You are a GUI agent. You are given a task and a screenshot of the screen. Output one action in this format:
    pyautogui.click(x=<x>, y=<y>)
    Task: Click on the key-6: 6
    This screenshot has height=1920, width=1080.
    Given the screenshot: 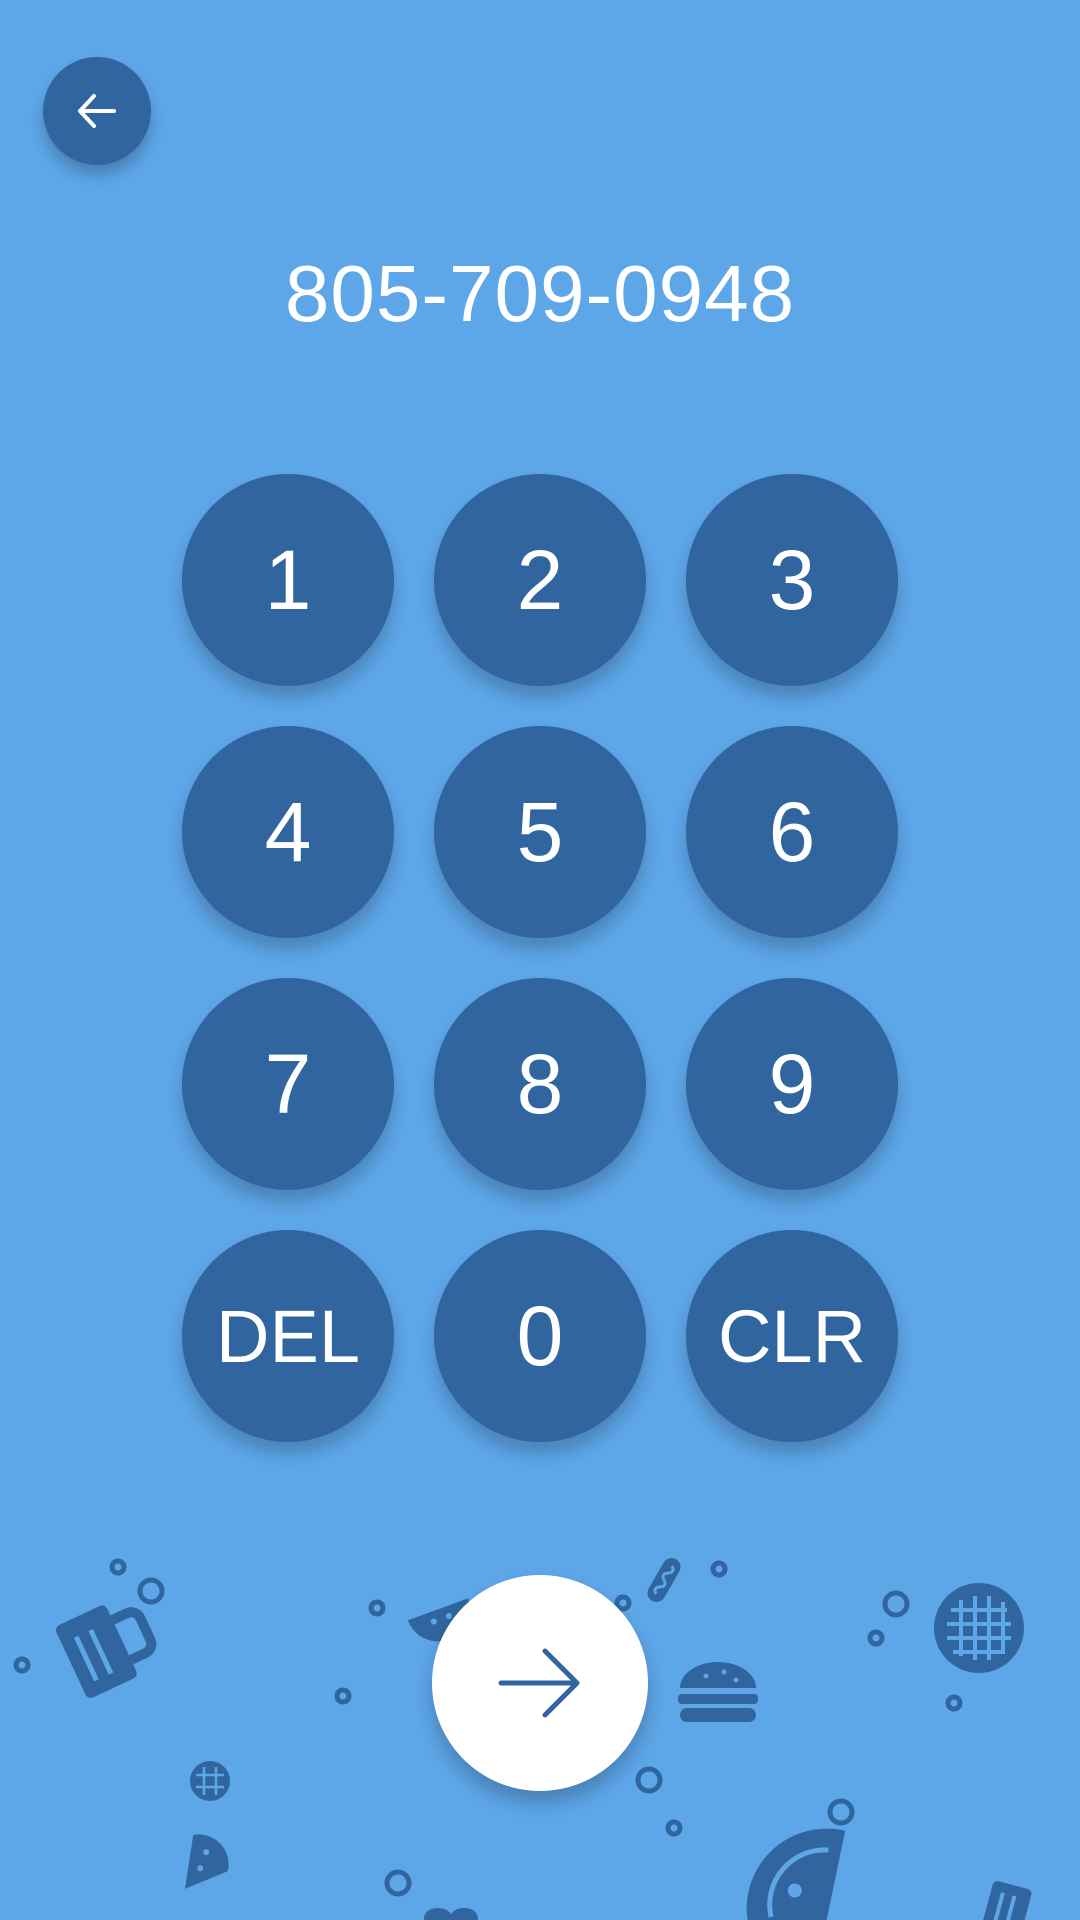 What is the action you would take?
    pyautogui.click(x=792, y=832)
    